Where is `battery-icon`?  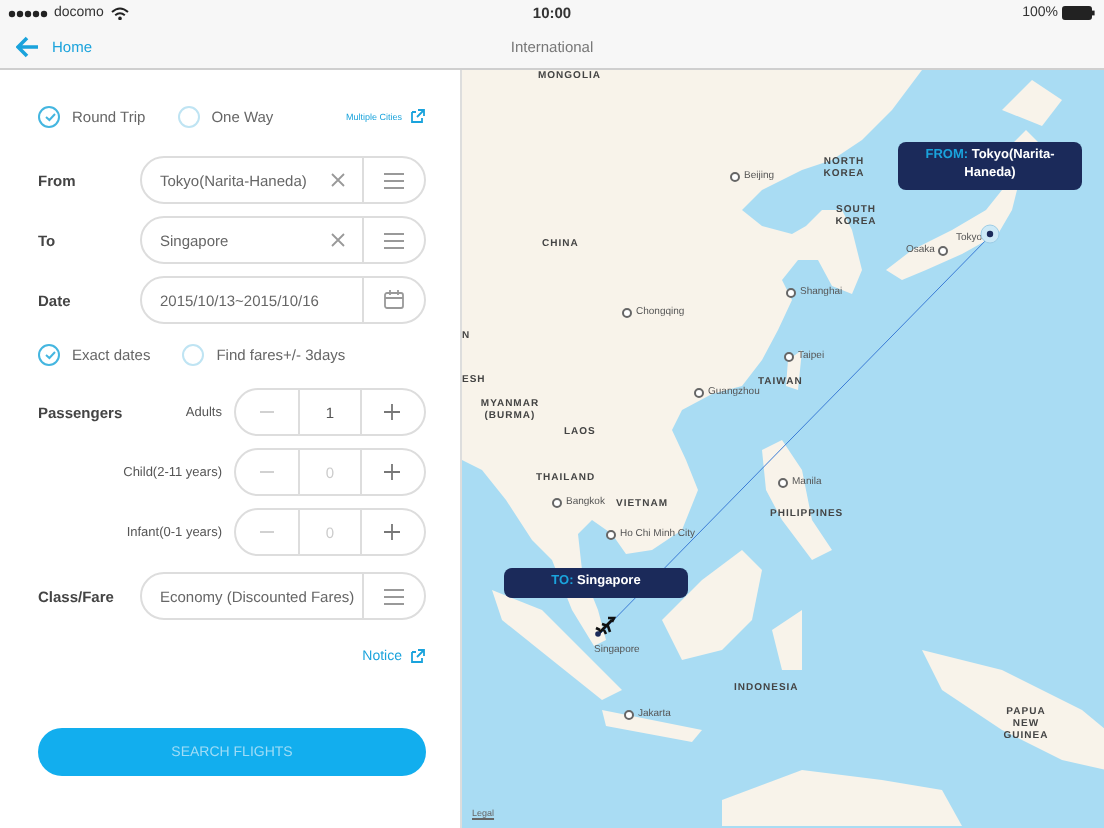 battery-icon is located at coordinates (1079, 13).